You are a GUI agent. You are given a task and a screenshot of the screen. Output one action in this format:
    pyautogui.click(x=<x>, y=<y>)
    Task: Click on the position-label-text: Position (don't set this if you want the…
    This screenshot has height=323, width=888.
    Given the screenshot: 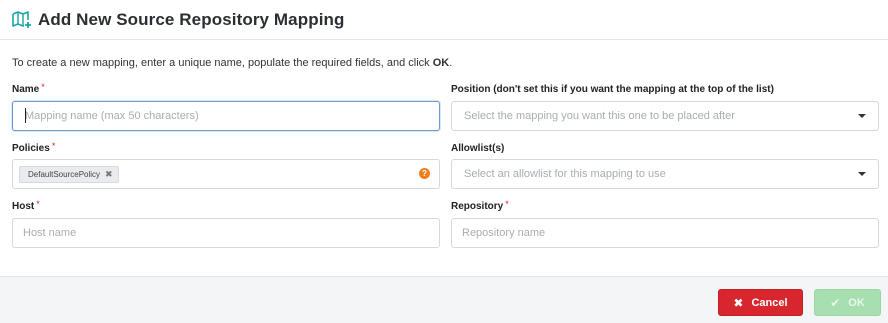 What is the action you would take?
    pyautogui.click(x=612, y=89)
    